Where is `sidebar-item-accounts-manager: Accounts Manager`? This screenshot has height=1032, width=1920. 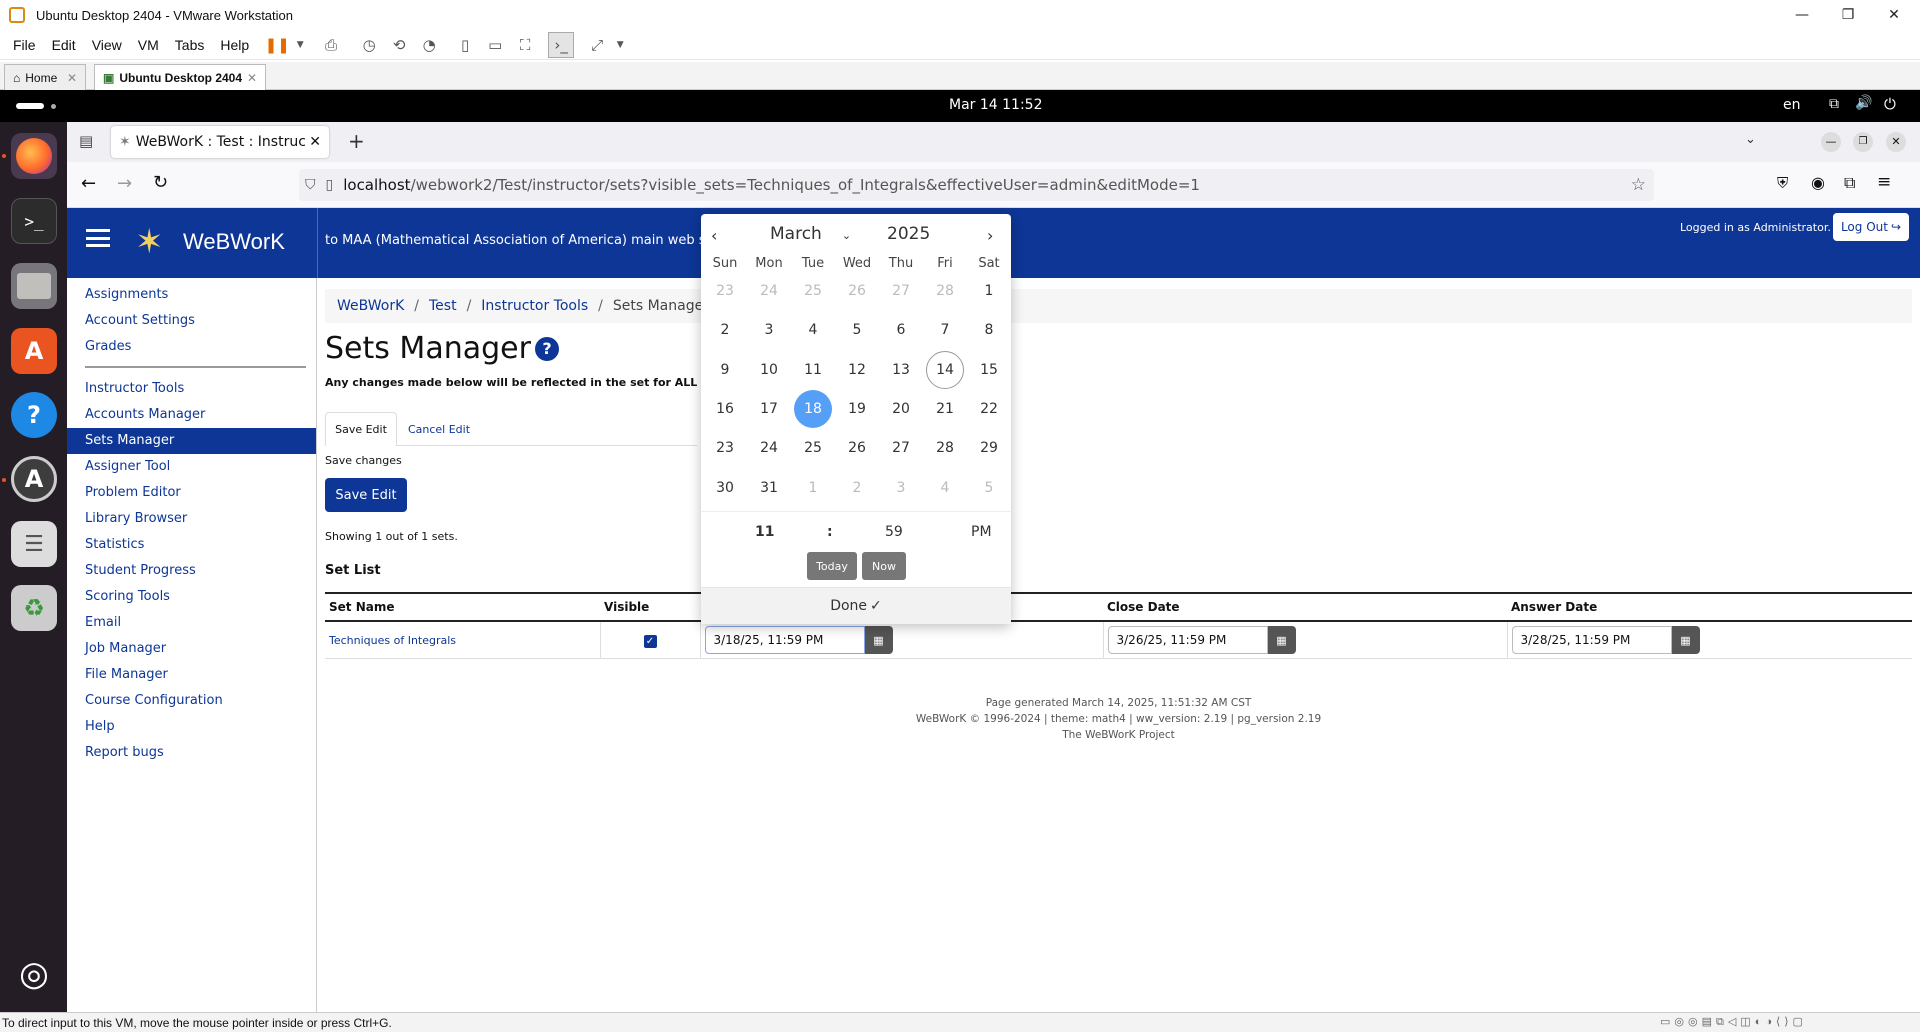 sidebar-item-accounts-manager: Accounts Manager is located at coordinates (191, 415).